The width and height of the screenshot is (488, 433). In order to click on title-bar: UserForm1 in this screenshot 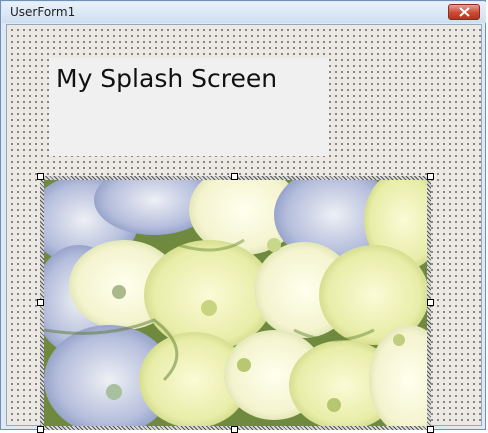, I will do `click(244, 12)`.